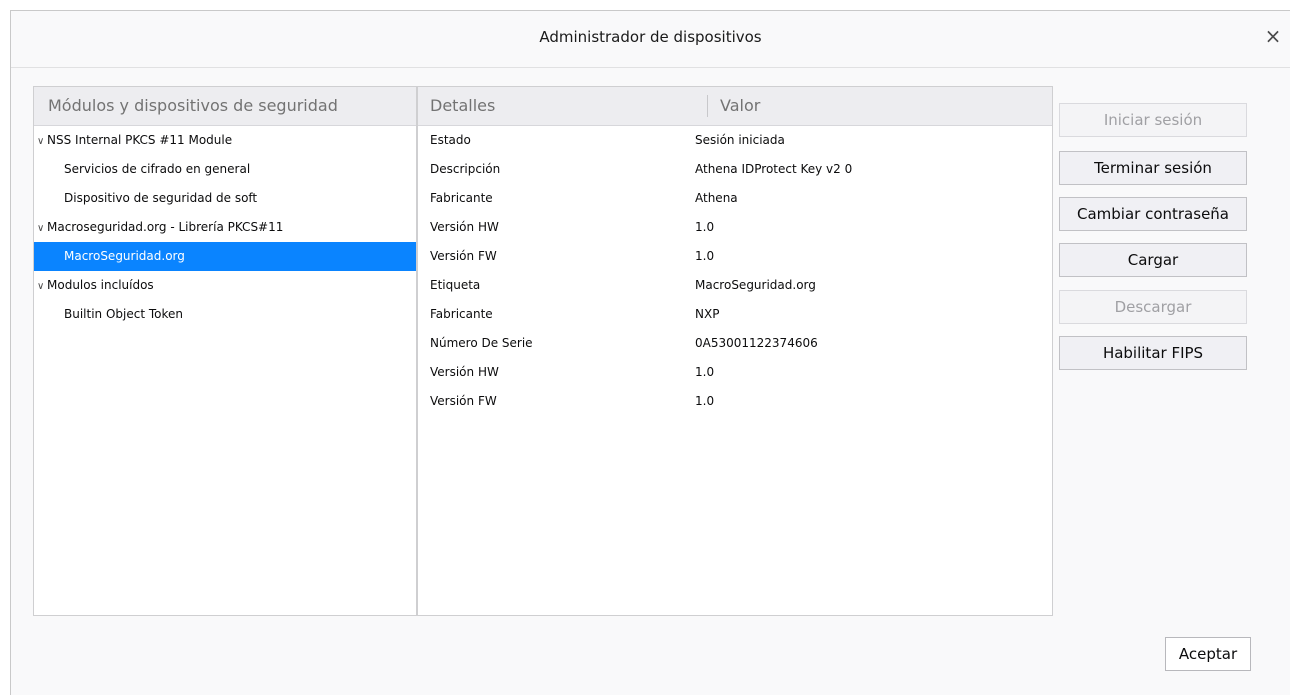  What do you see at coordinates (735, 314) in the screenshot?
I see `table-row: Fabricante NXP` at bounding box center [735, 314].